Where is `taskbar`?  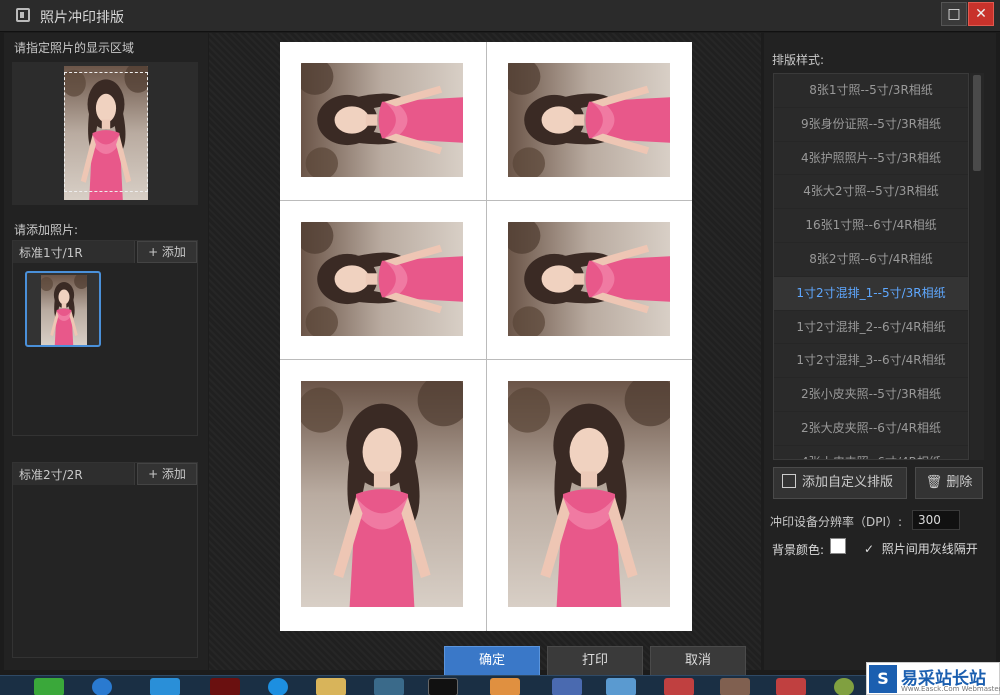
taskbar is located at coordinates (500, 685).